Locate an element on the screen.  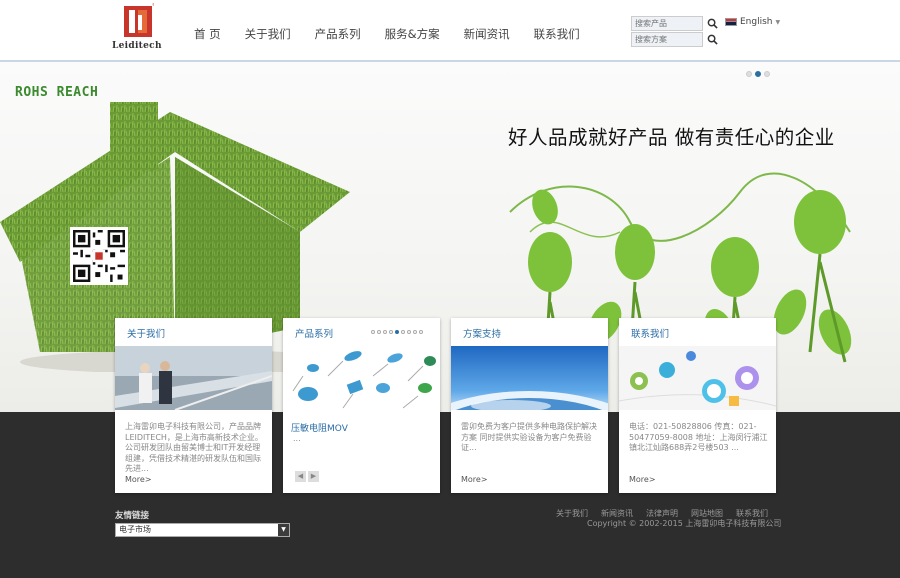
product-pager is located at coordinates (398, 332).